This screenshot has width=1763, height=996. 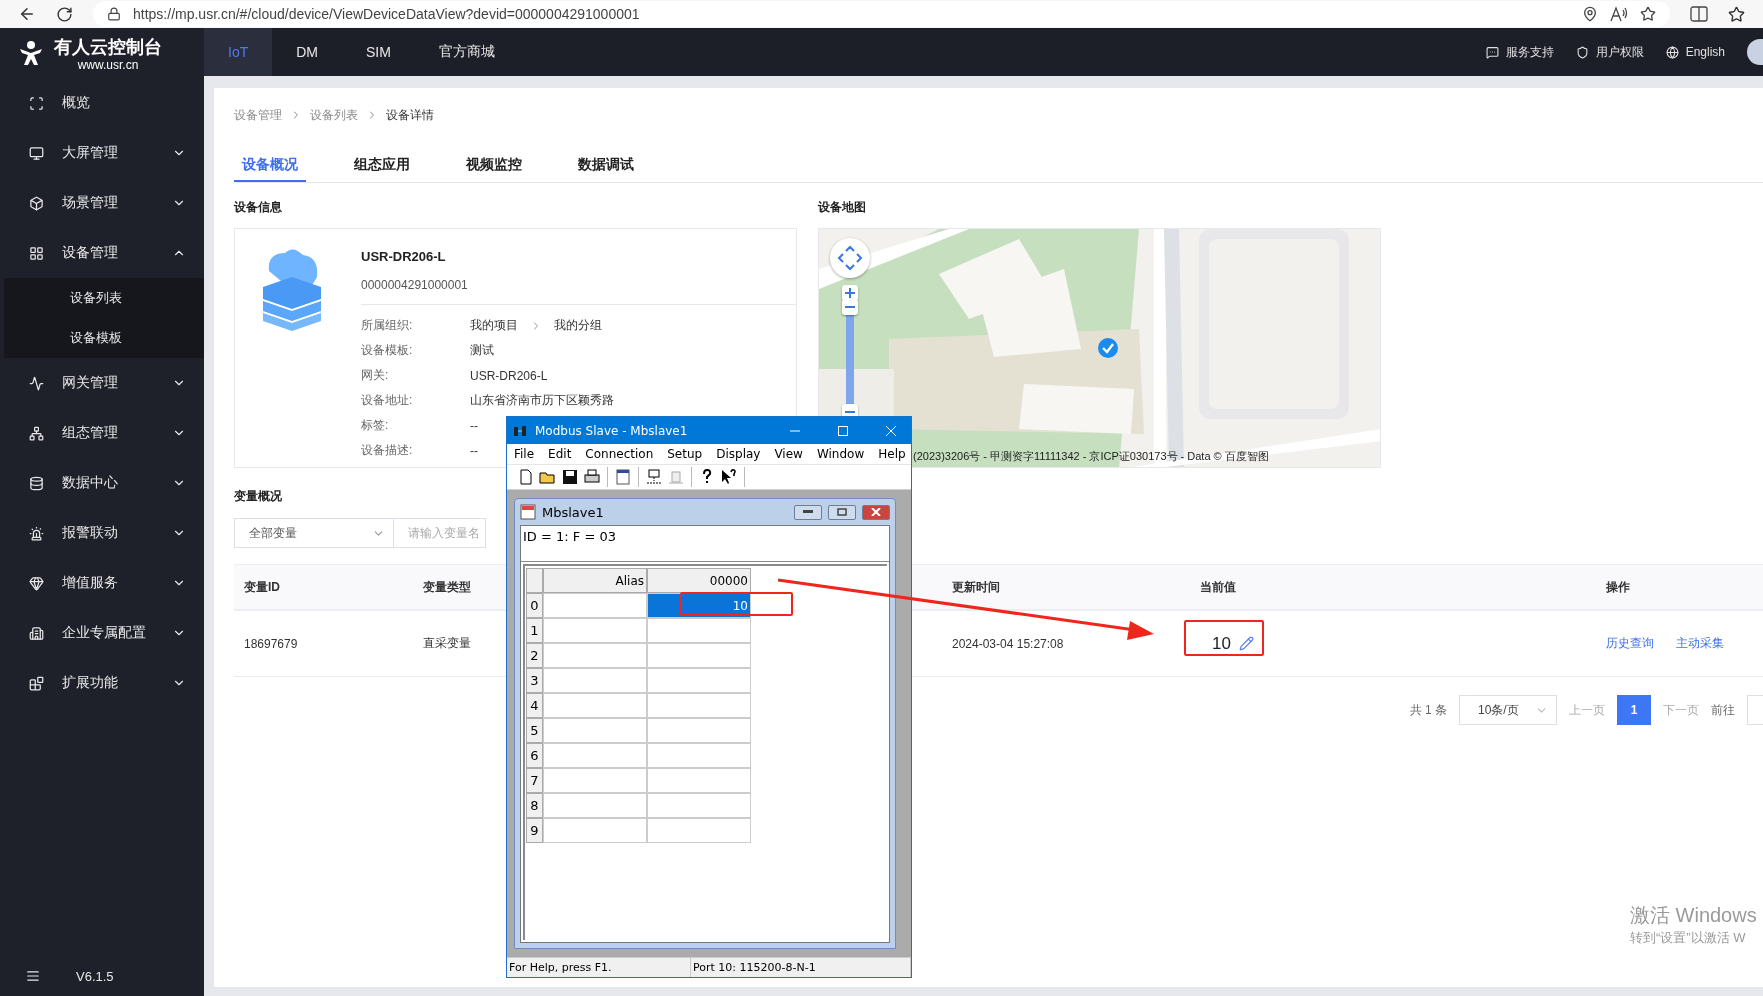 I want to click on maximize-icon, so click(x=843, y=430).